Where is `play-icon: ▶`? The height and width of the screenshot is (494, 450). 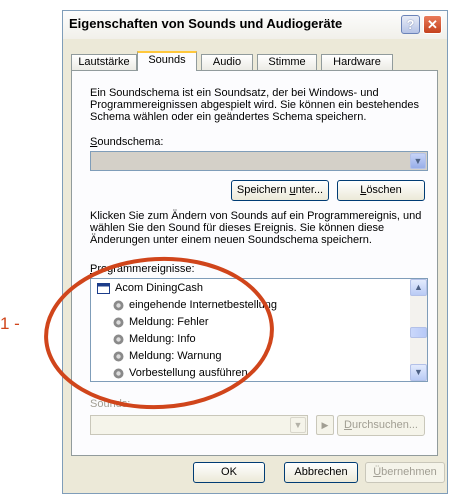
play-icon: ▶ is located at coordinates (325, 425).